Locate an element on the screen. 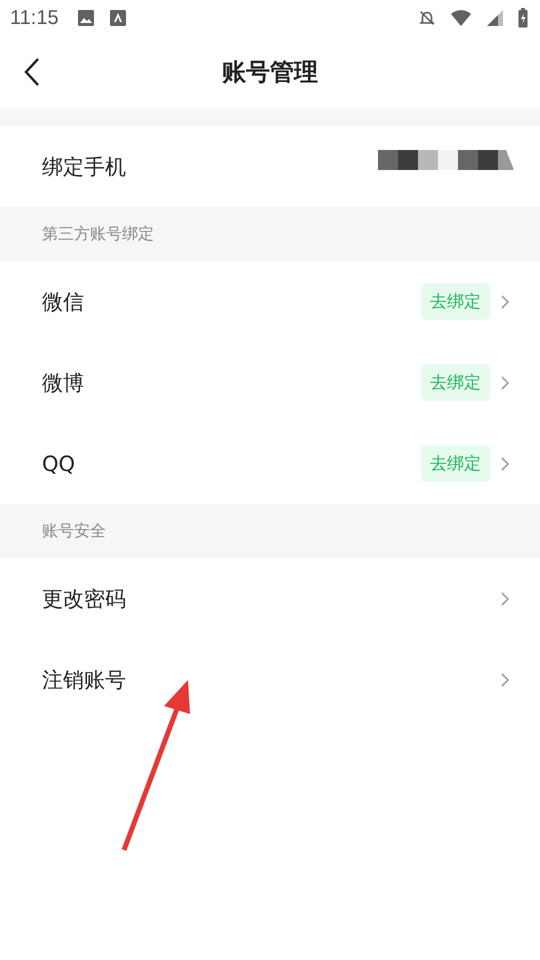 The width and height of the screenshot is (540, 960). row-label: 更改密码 is located at coordinates (84, 599).